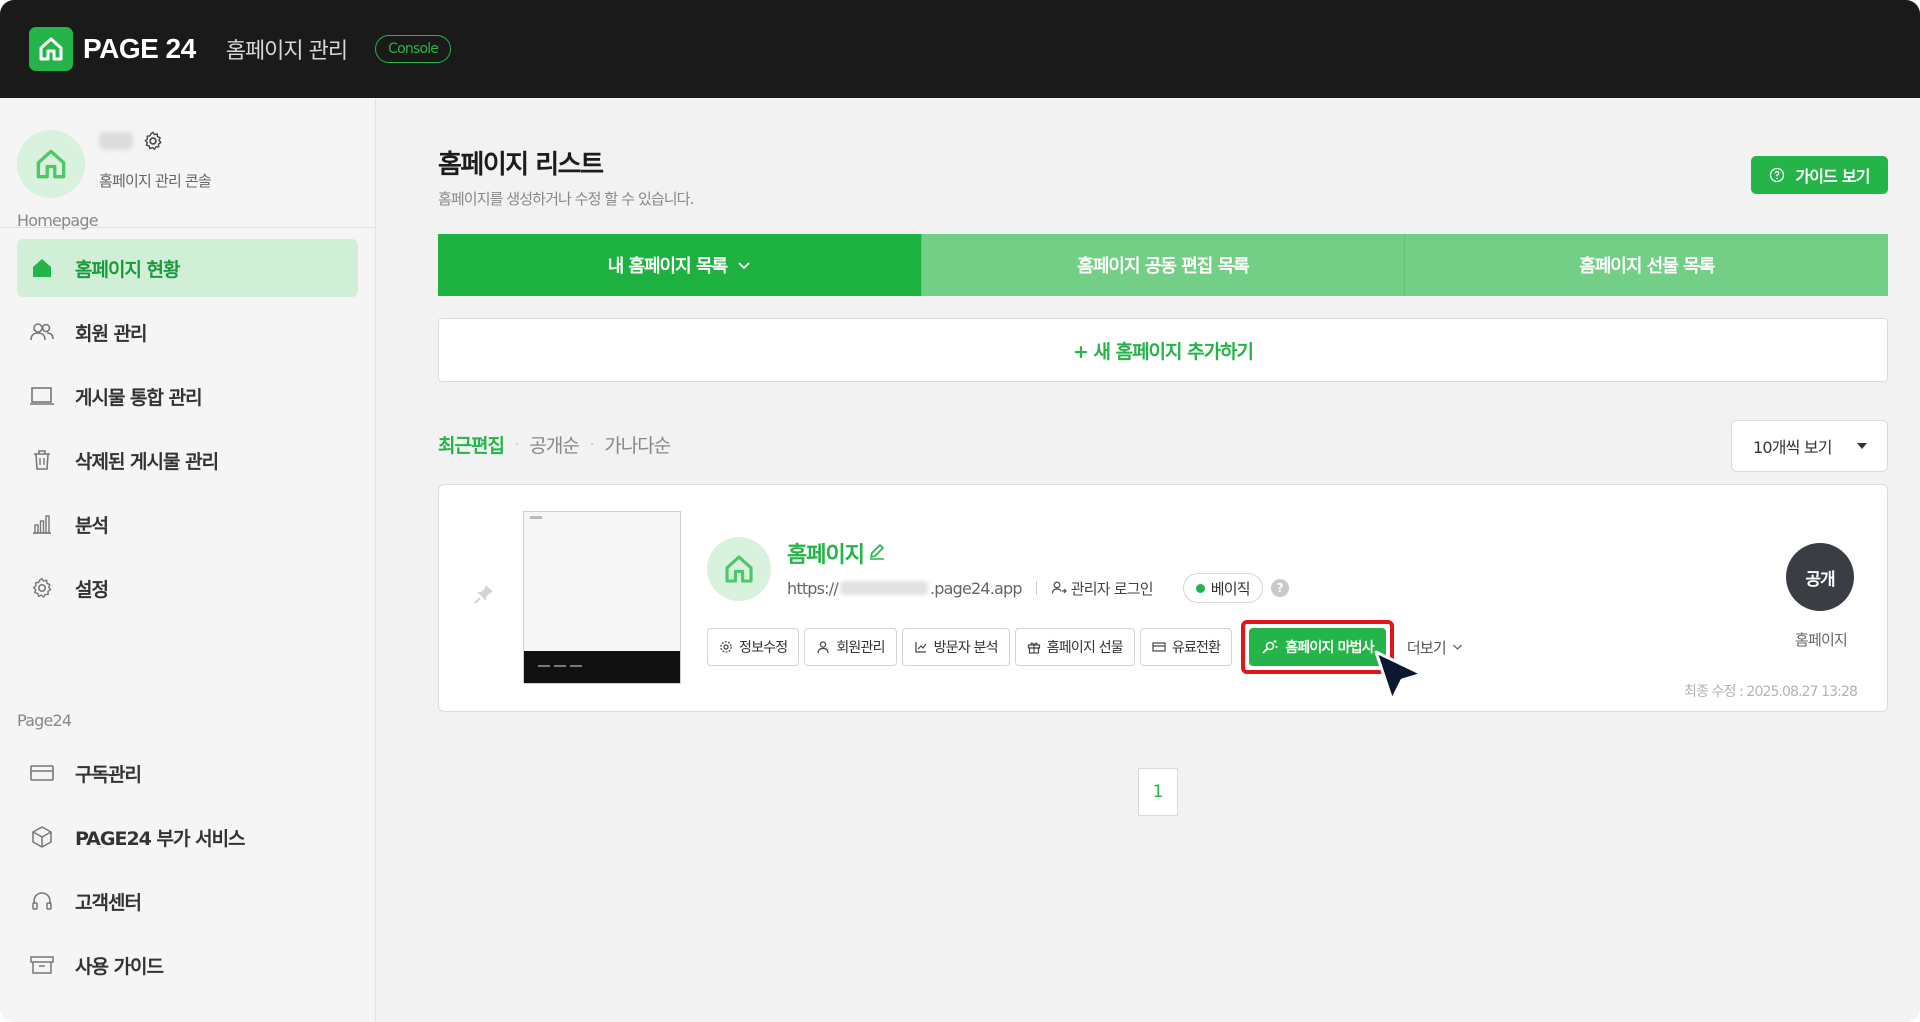  I want to click on upgrade-paid-button: 유료전환, so click(1186, 647).